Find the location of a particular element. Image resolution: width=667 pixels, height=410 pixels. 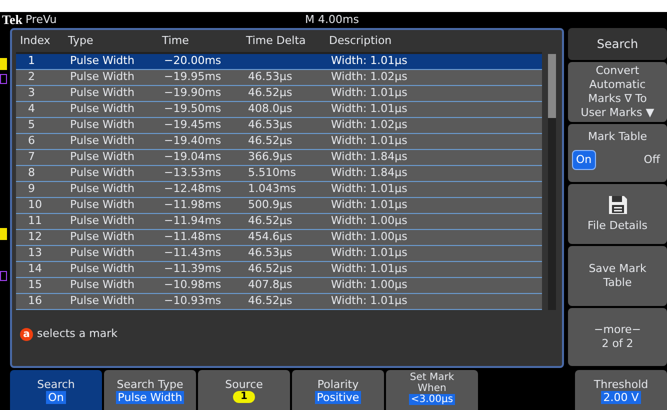

menu-button: Search Type Pulse Width is located at coordinates (150, 390).